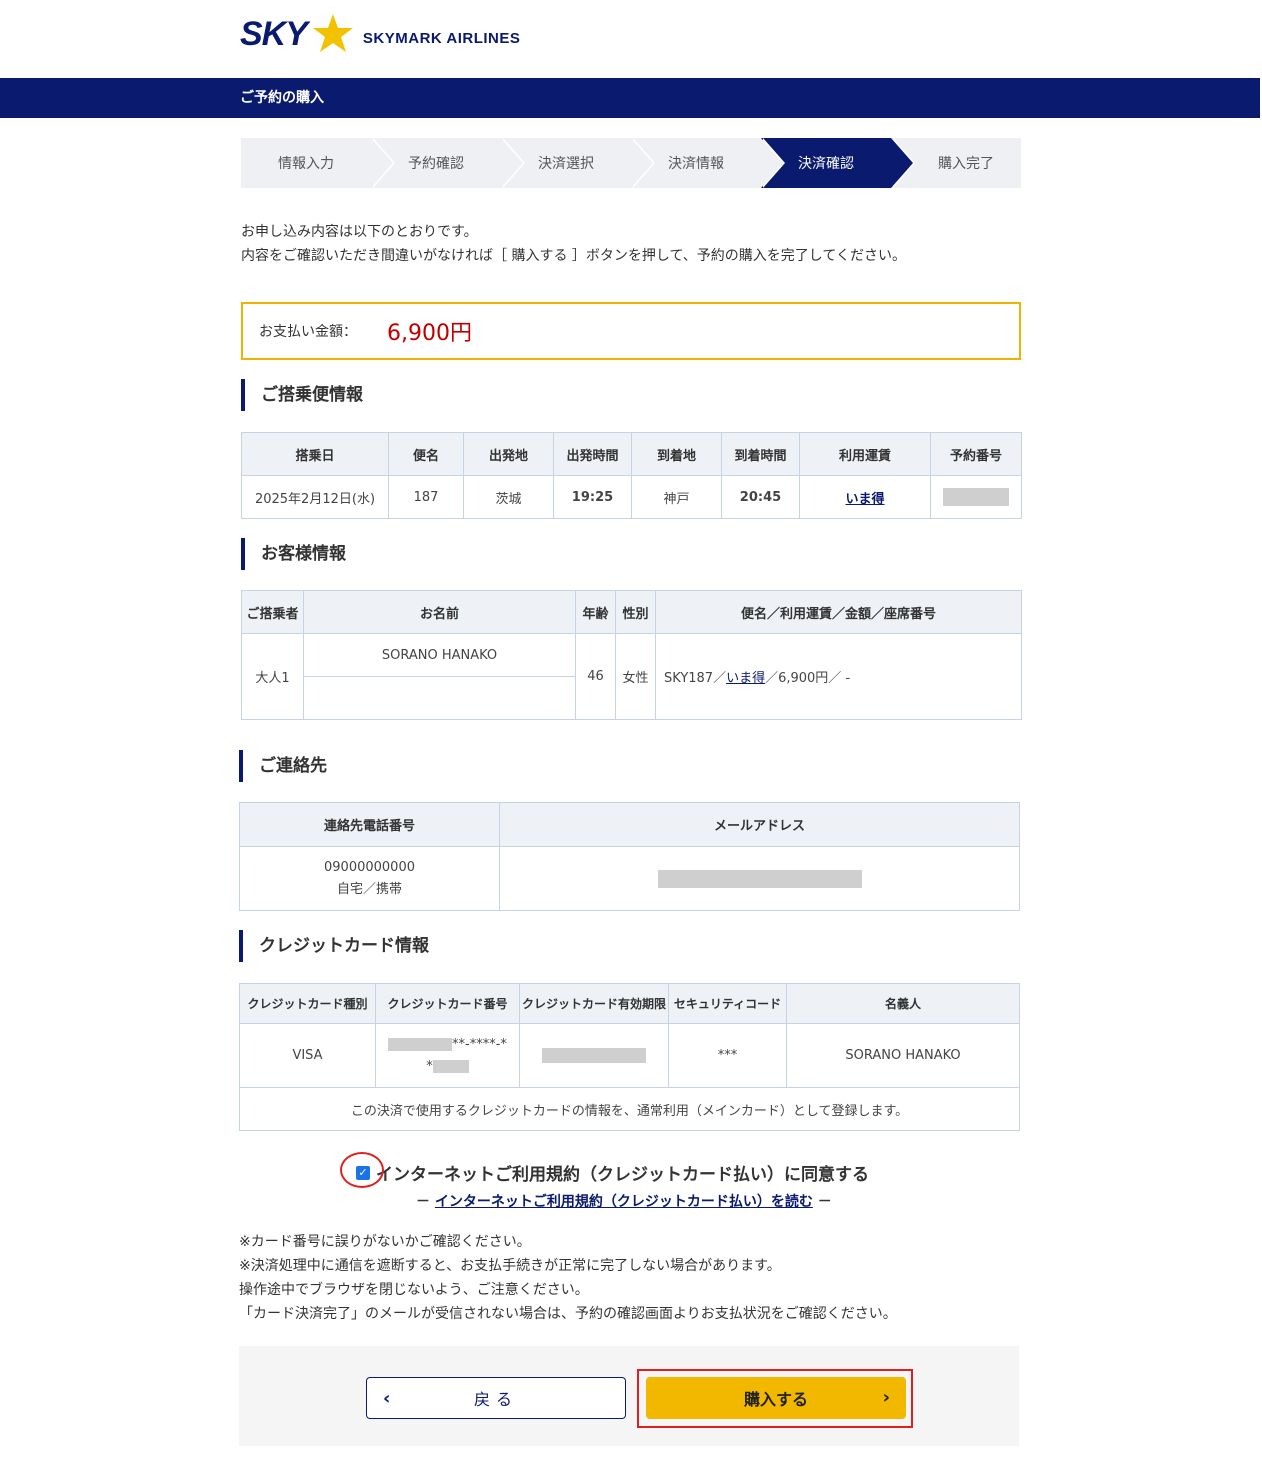 The height and width of the screenshot is (1480, 1262). What do you see at coordinates (622, 1172) in the screenshot?
I see `agree-label: インターネットご利用規約（クレジットカード払い）に同意する` at bounding box center [622, 1172].